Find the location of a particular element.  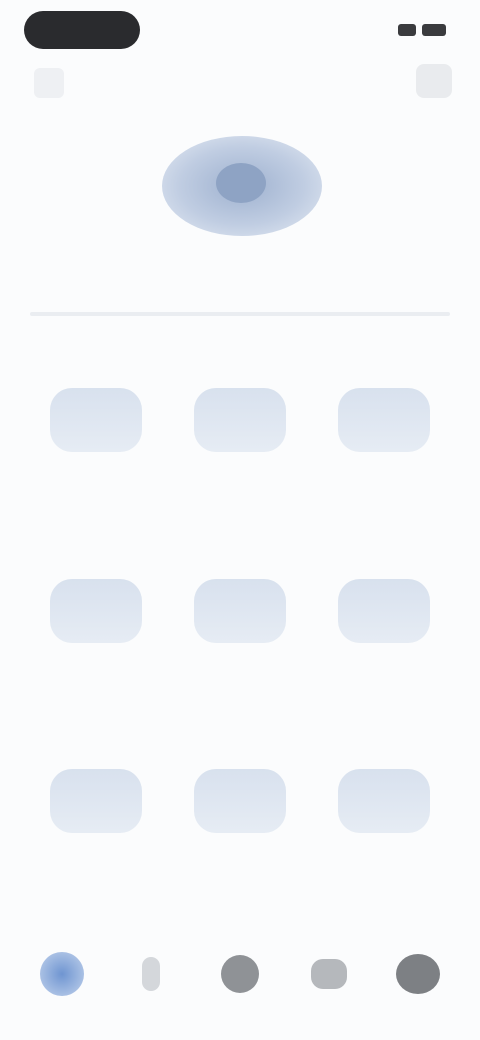

avatar-icon is located at coordinates (241, 183).